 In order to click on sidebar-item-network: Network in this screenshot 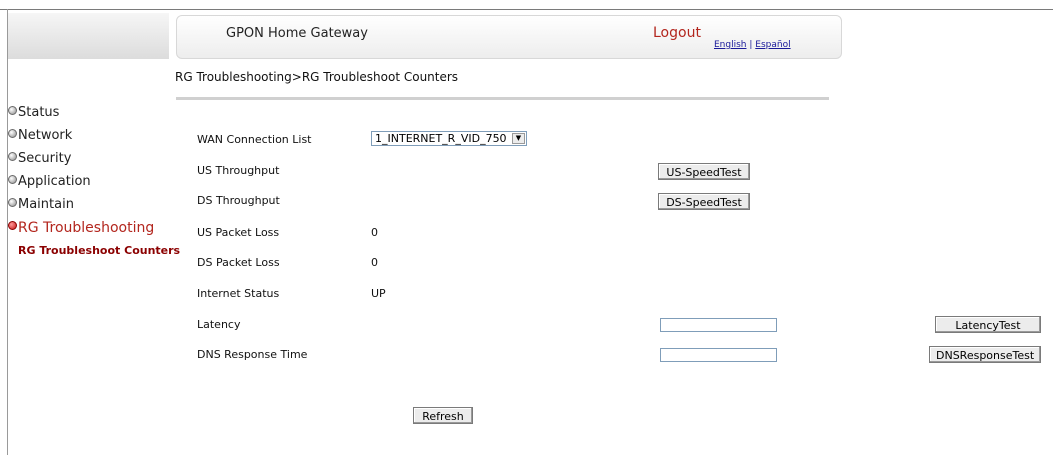, I will do `click(81, 135)`.